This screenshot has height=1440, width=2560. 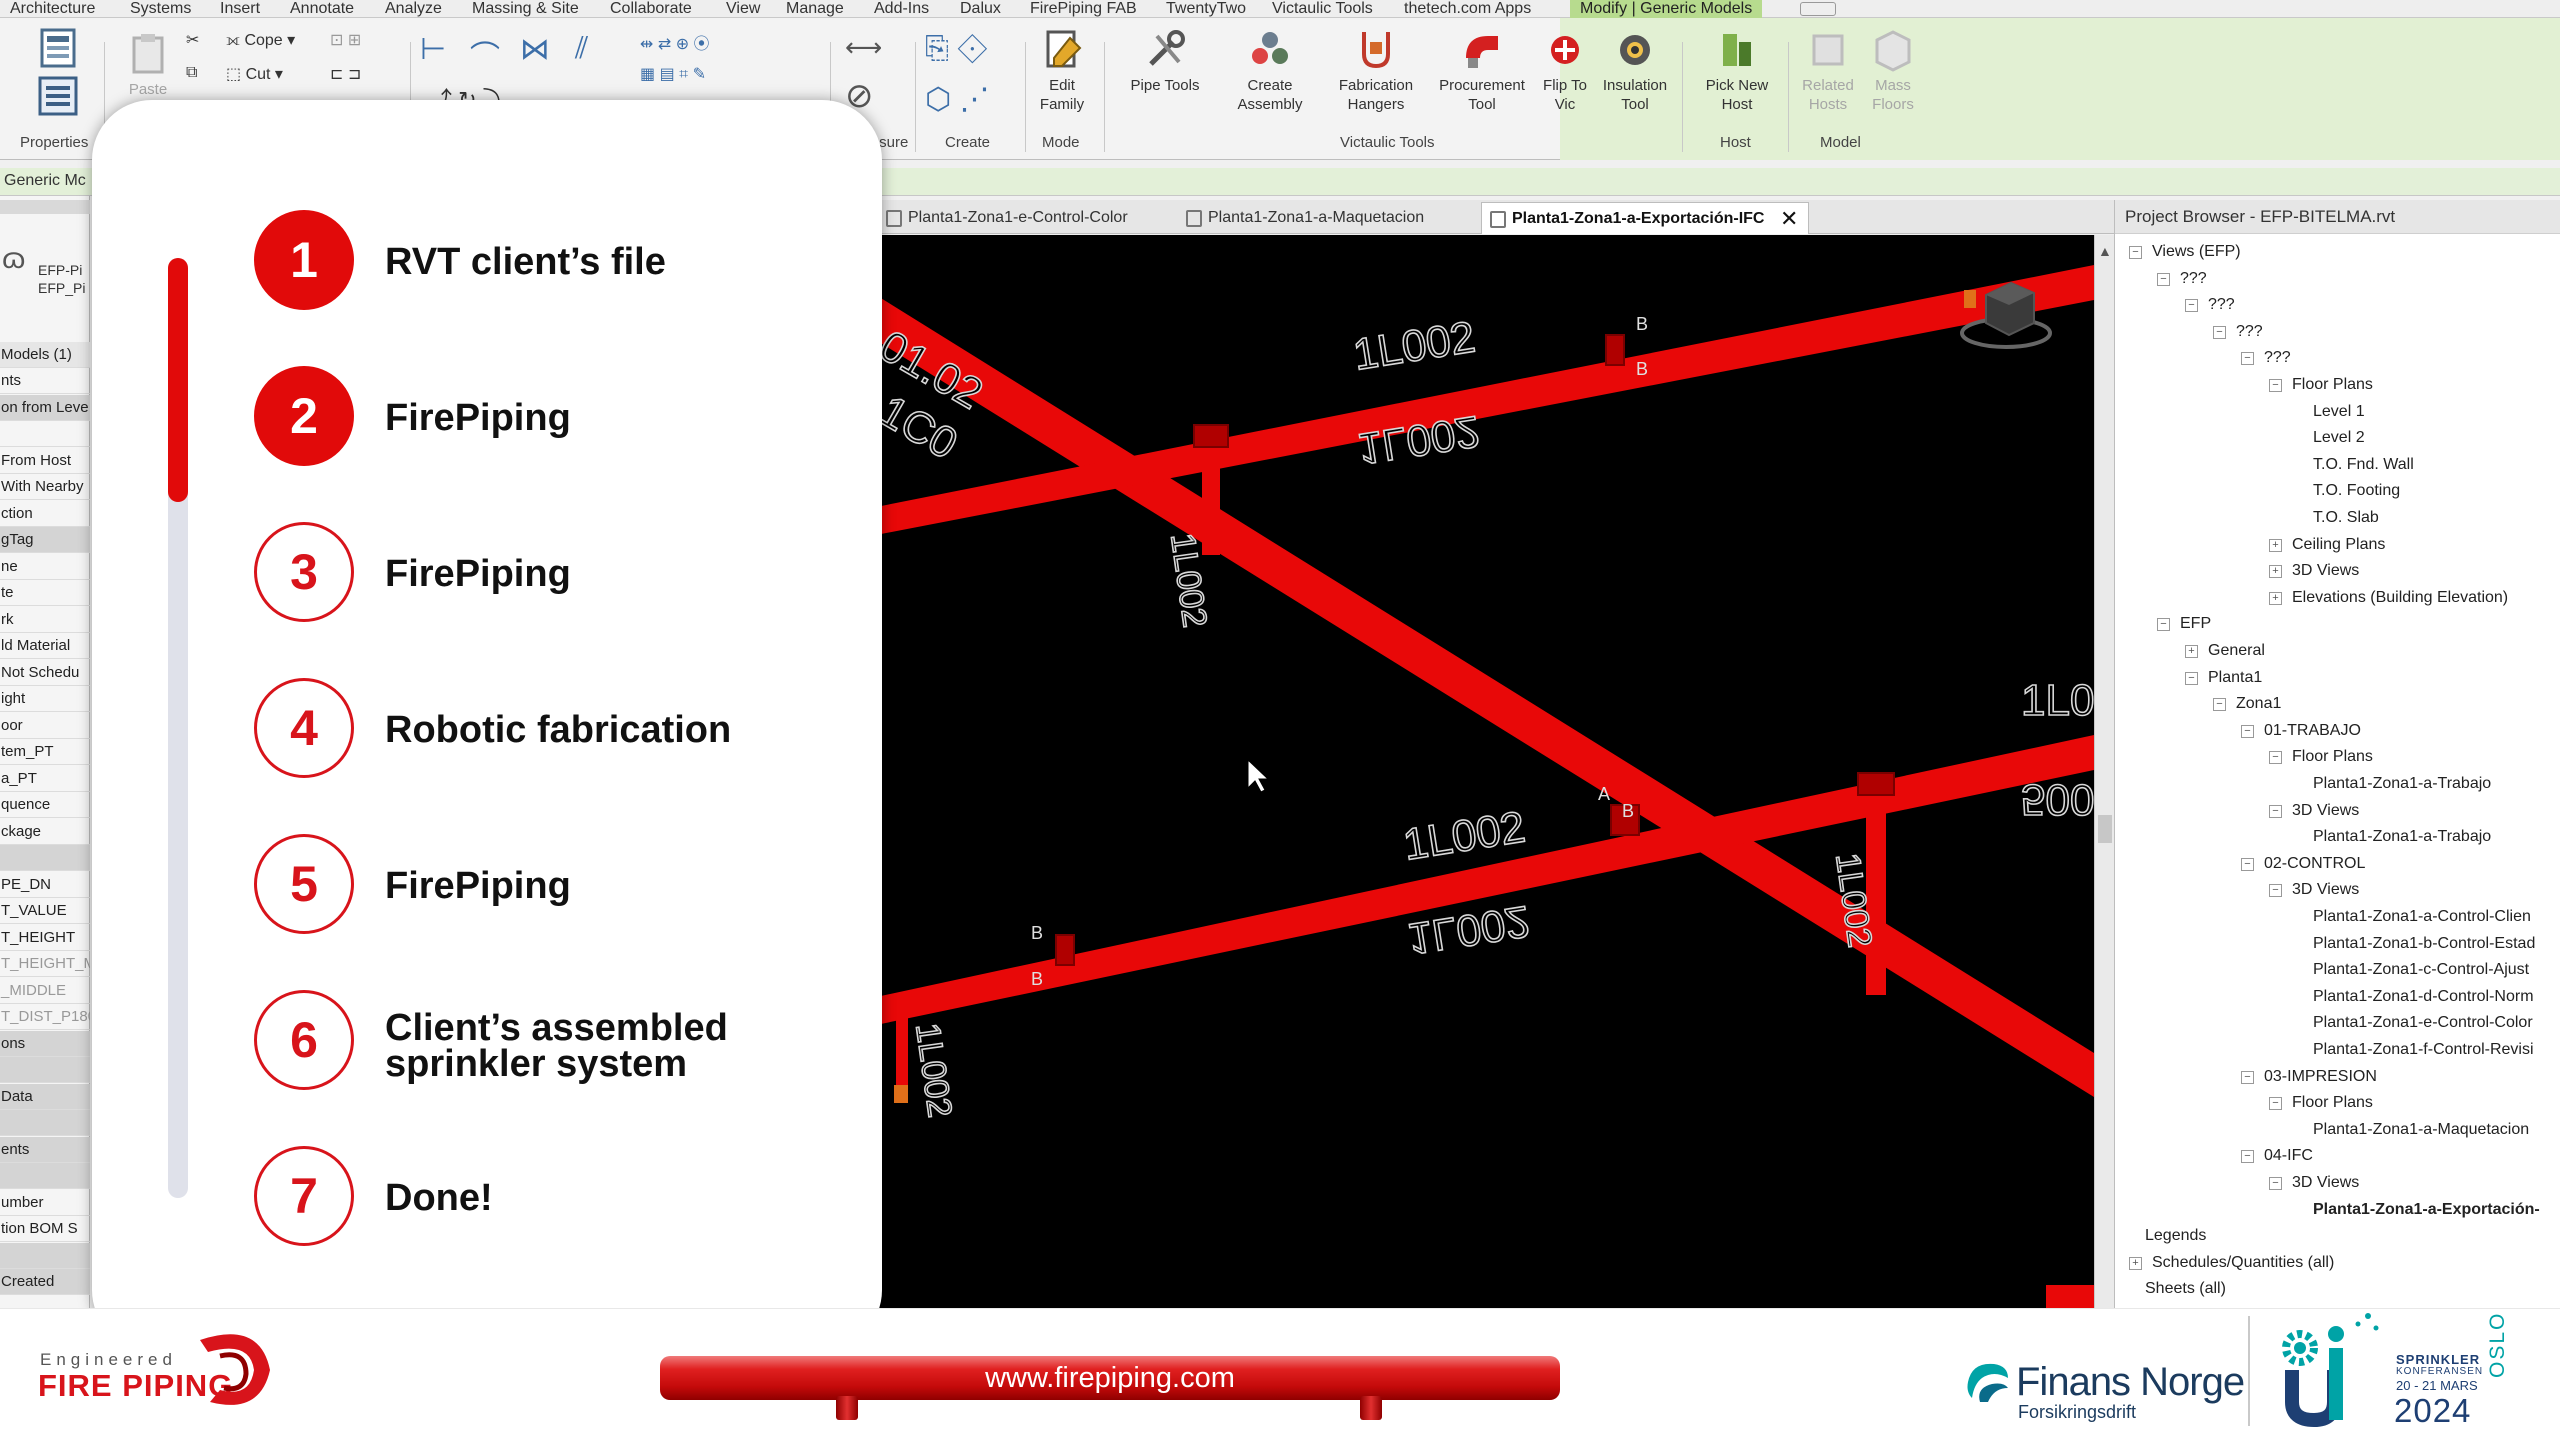 I want to click on browser-tree-item: Planta1-Zona1-b-Control-Estad, so click(x=2416, y=943).